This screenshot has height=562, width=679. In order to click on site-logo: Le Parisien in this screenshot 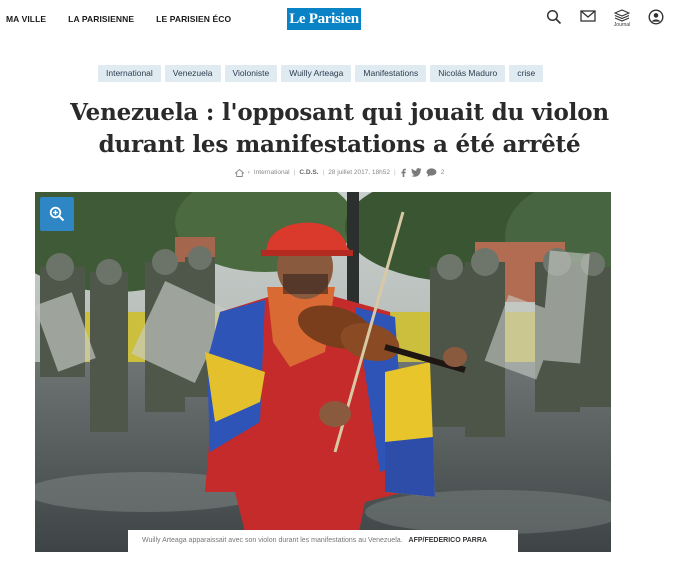, I will do `click(324, 19)`.